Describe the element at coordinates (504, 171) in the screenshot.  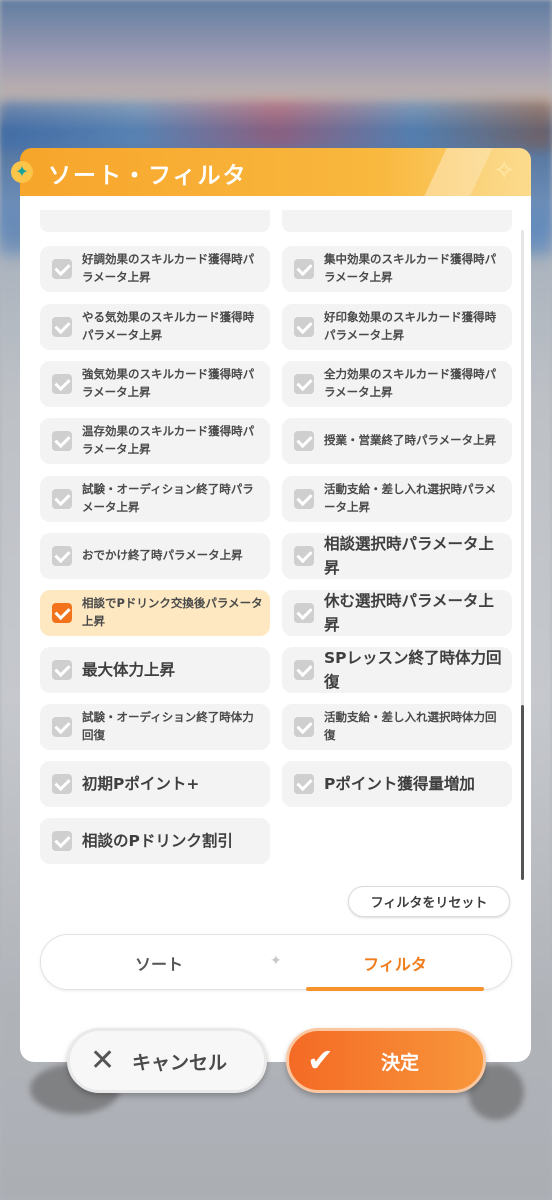
I see `sparkle-icon: ✧` at that location.